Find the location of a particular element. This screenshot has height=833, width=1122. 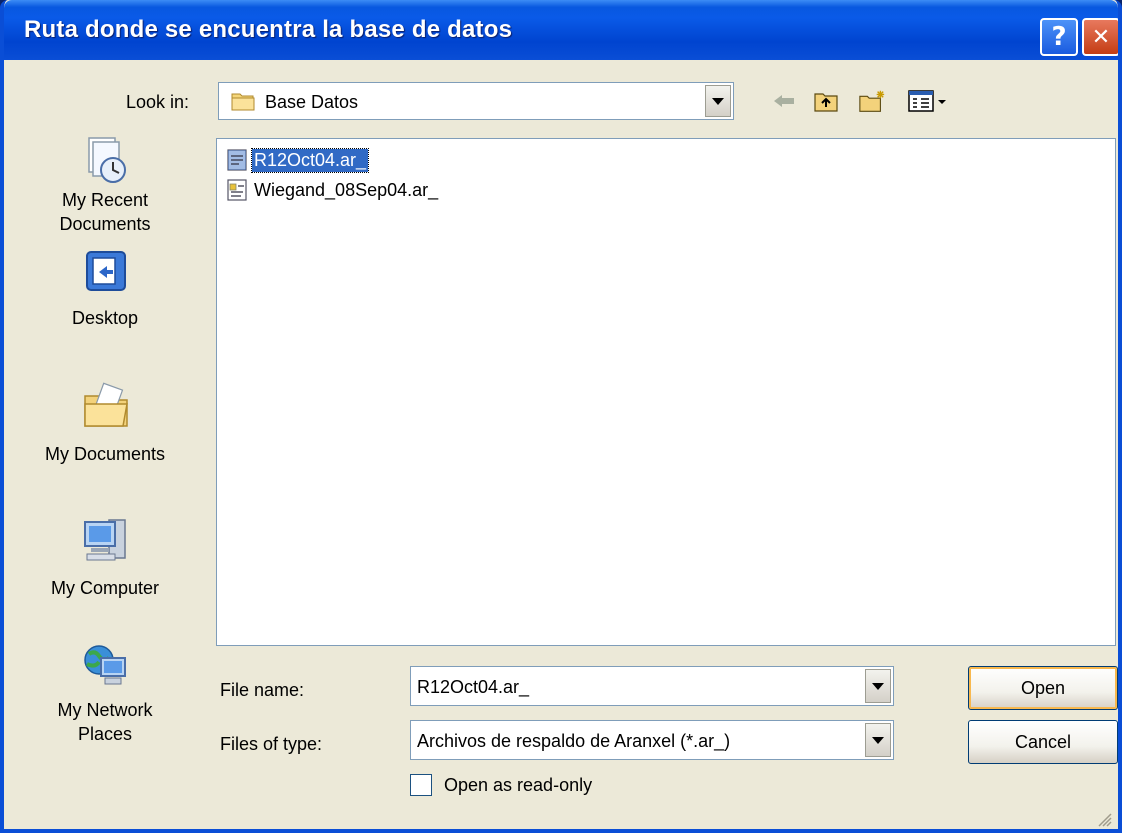

resize-grip-icon is located at coordinates (1103, 818).